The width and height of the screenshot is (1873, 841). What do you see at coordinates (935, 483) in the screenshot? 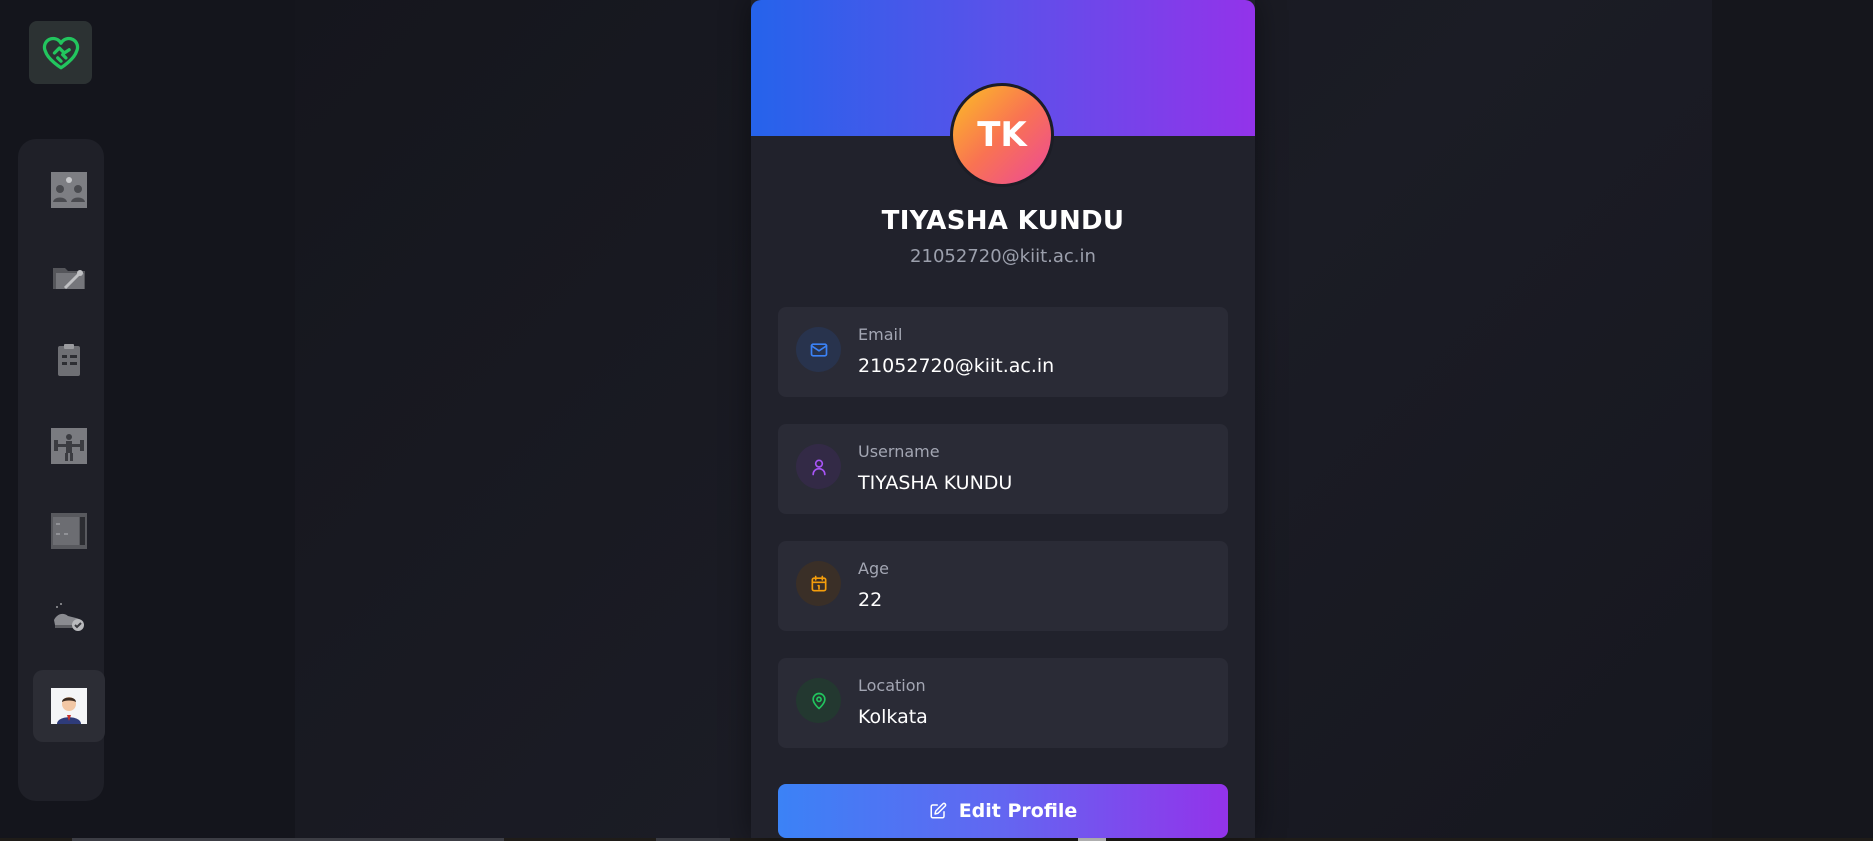
I see `username-value: TIYASHA KUNDU` at bounding box center [935, 483].